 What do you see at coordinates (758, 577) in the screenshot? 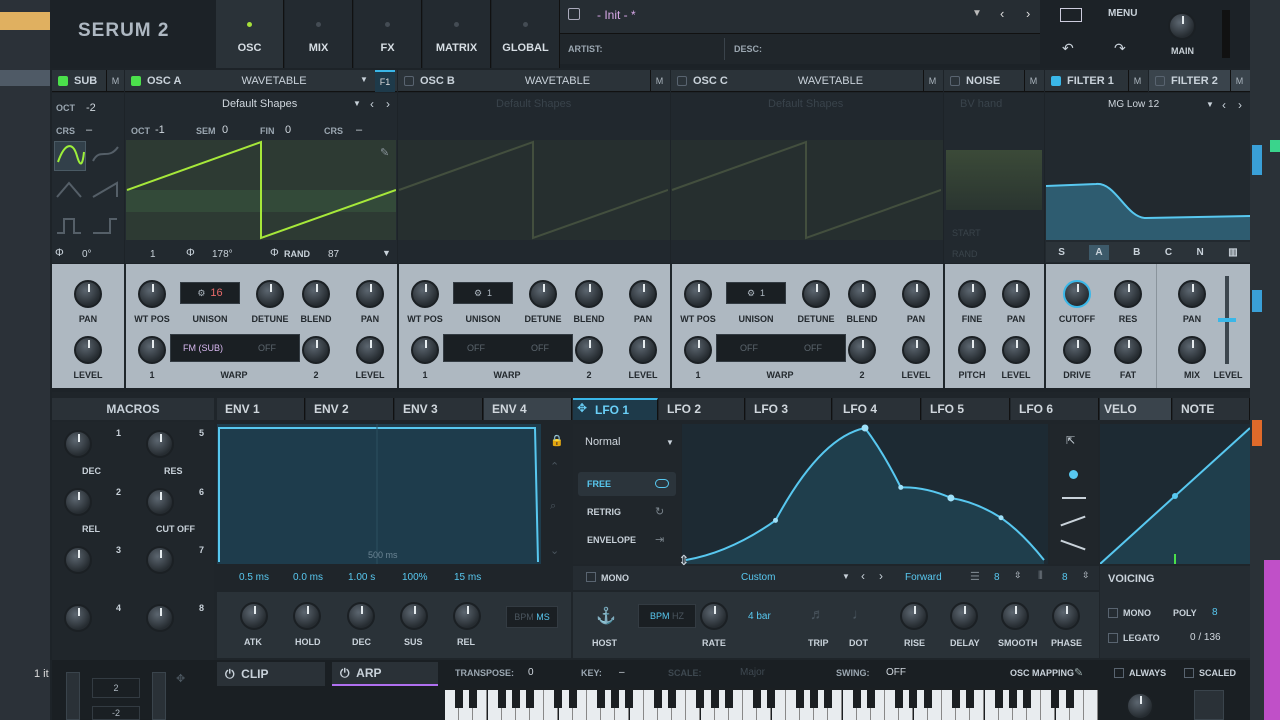
I see `lfo-shape-select: Custom` at bounding box center [758, 577].